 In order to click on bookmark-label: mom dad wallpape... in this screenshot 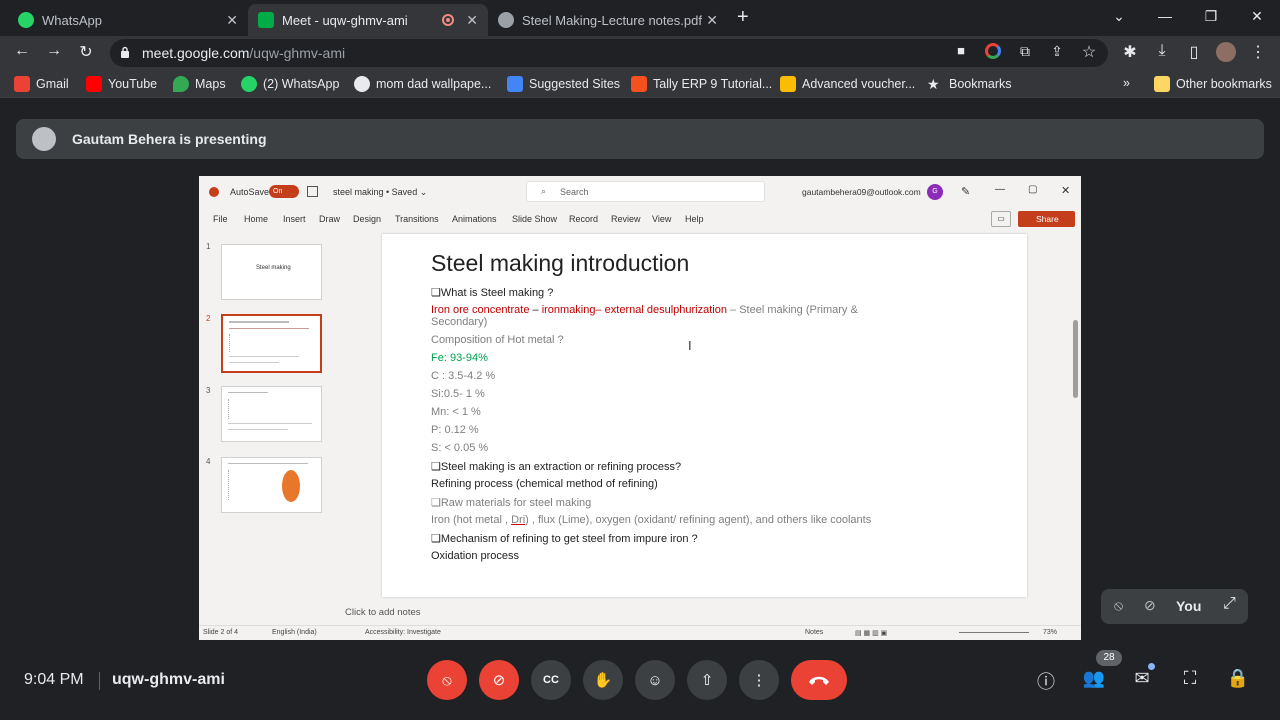, I will do `click(434, 84)`.